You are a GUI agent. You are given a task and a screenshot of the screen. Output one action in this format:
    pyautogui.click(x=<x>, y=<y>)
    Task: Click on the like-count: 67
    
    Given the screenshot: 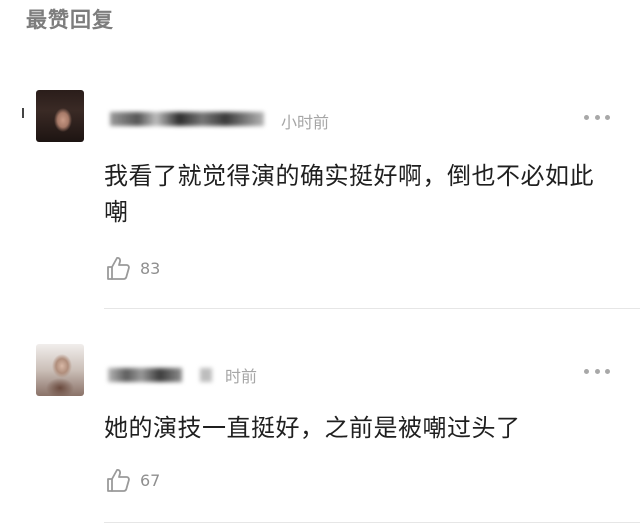 What is the action you would take?
    pyautogui.click(x=150, y=480)
    